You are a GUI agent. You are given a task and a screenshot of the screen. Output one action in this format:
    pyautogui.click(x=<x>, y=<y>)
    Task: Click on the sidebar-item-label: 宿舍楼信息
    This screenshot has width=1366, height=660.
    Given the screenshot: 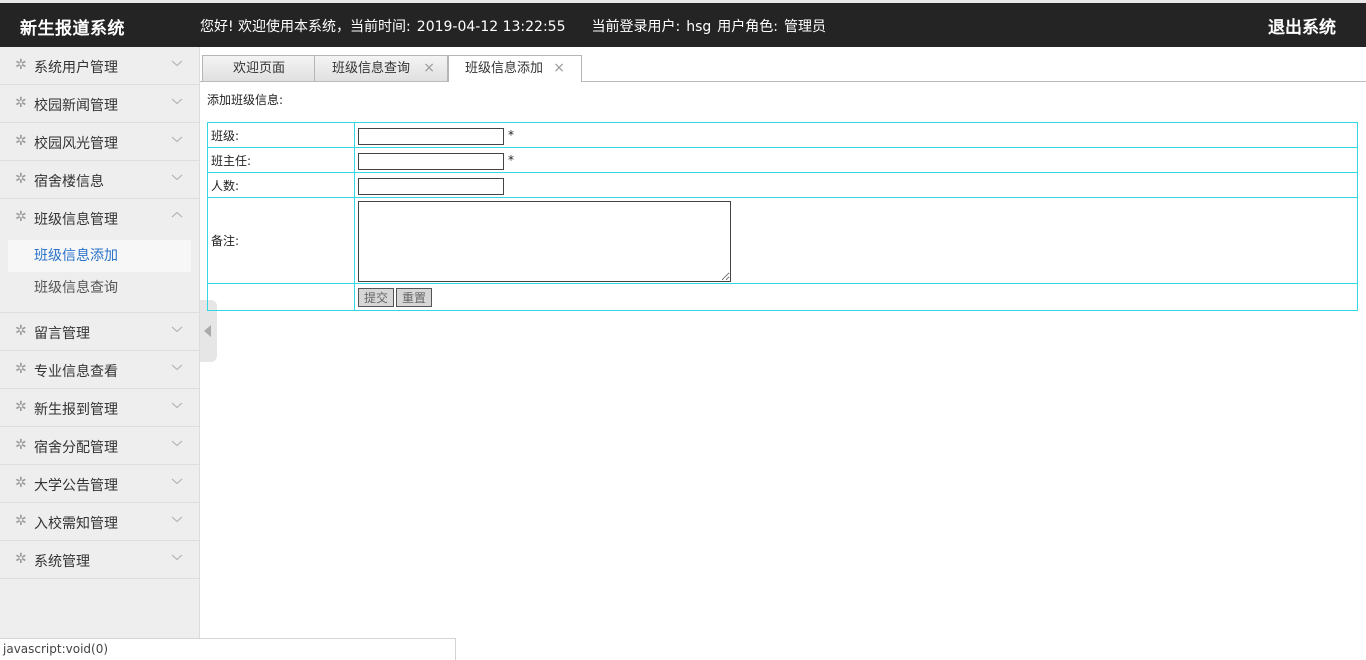 What is the action you would take?
    pyautogui.click(x=69, y=182)
    